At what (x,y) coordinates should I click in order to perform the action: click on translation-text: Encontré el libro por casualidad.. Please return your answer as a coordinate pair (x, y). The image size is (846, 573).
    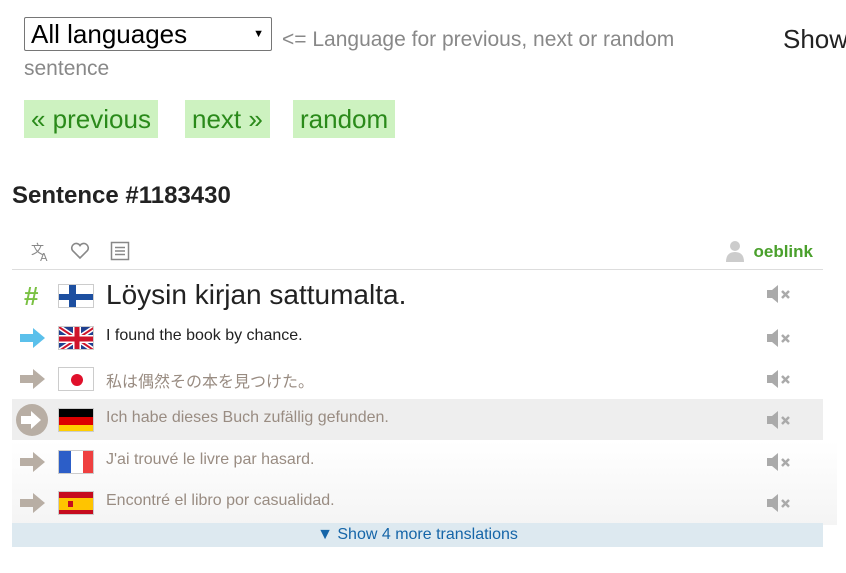
    Looking at the image, I should click on (220, 501).